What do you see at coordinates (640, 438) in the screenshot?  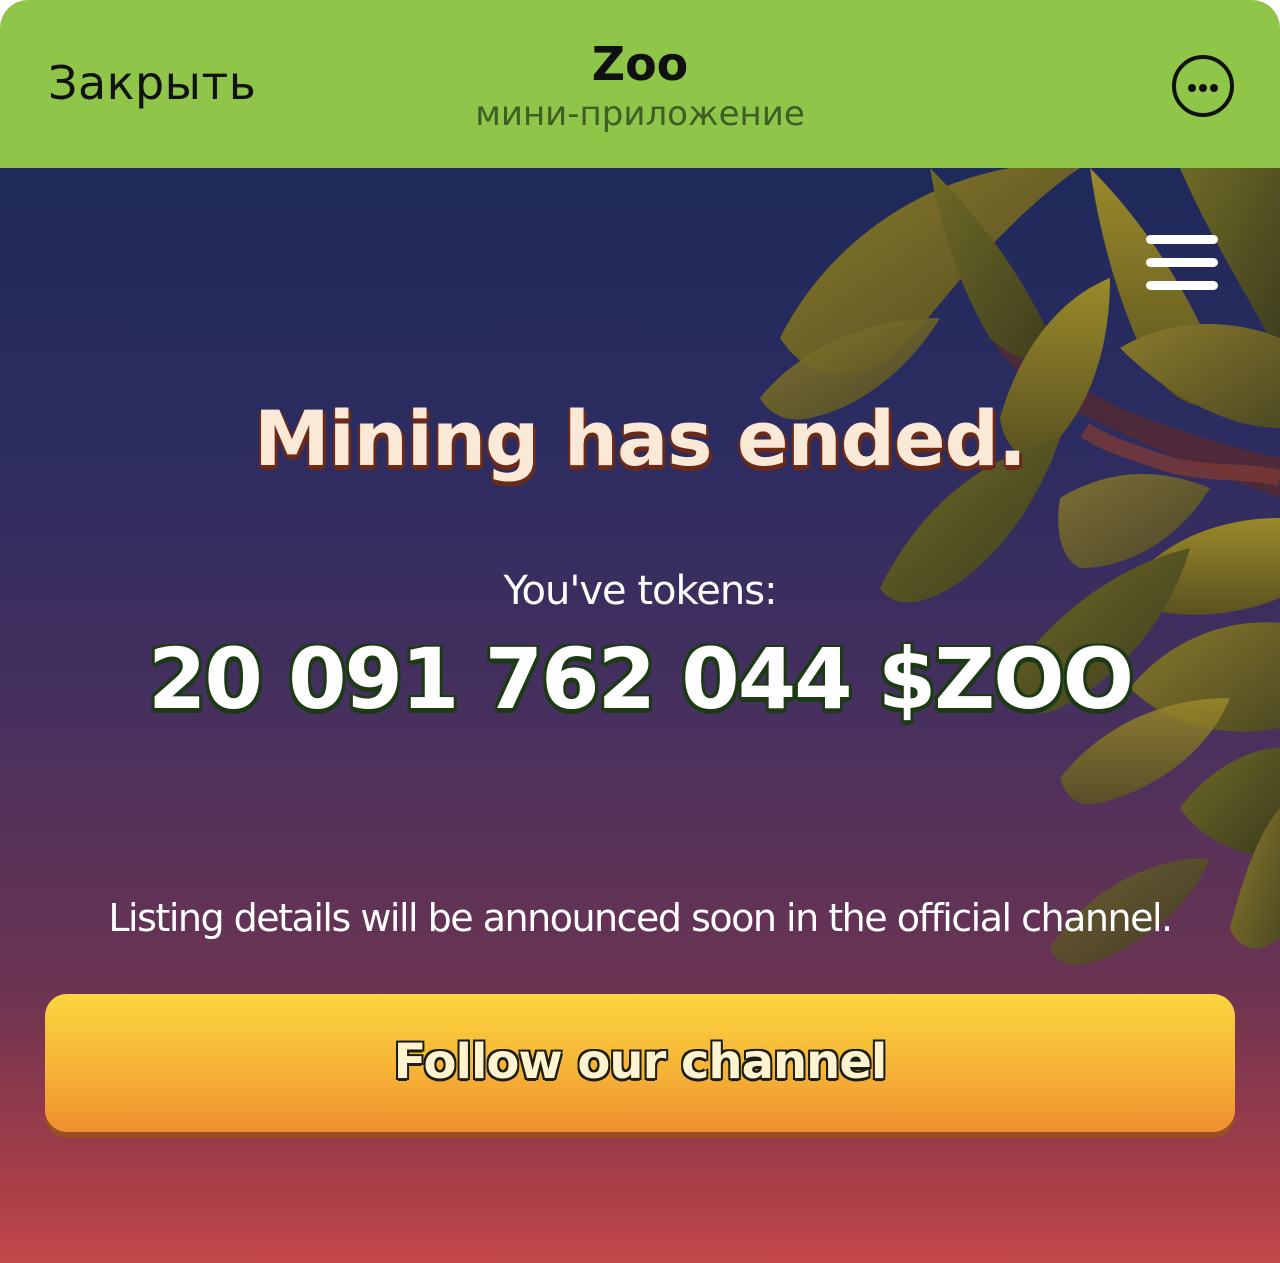 I see `mining-ended-heading: Mining has ended.` at bounding box center [640, 438].